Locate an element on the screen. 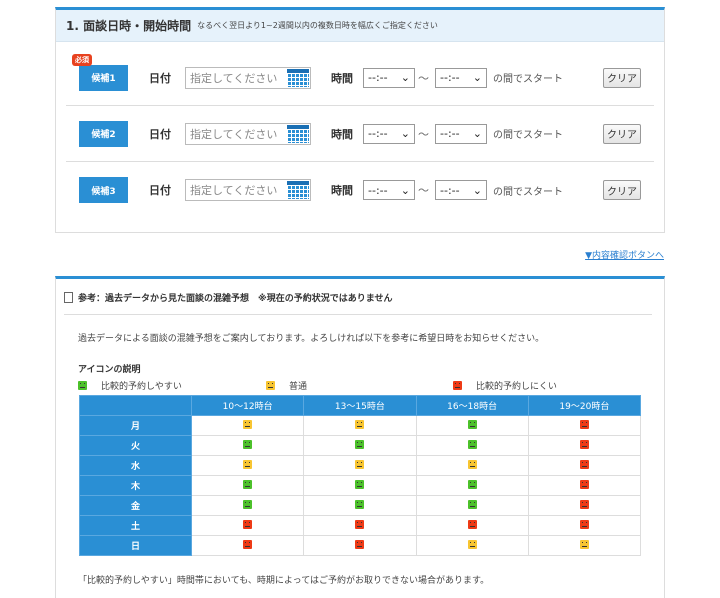 The image size is (720, 598). table-row: 水 is located at coordinates (360, 465).